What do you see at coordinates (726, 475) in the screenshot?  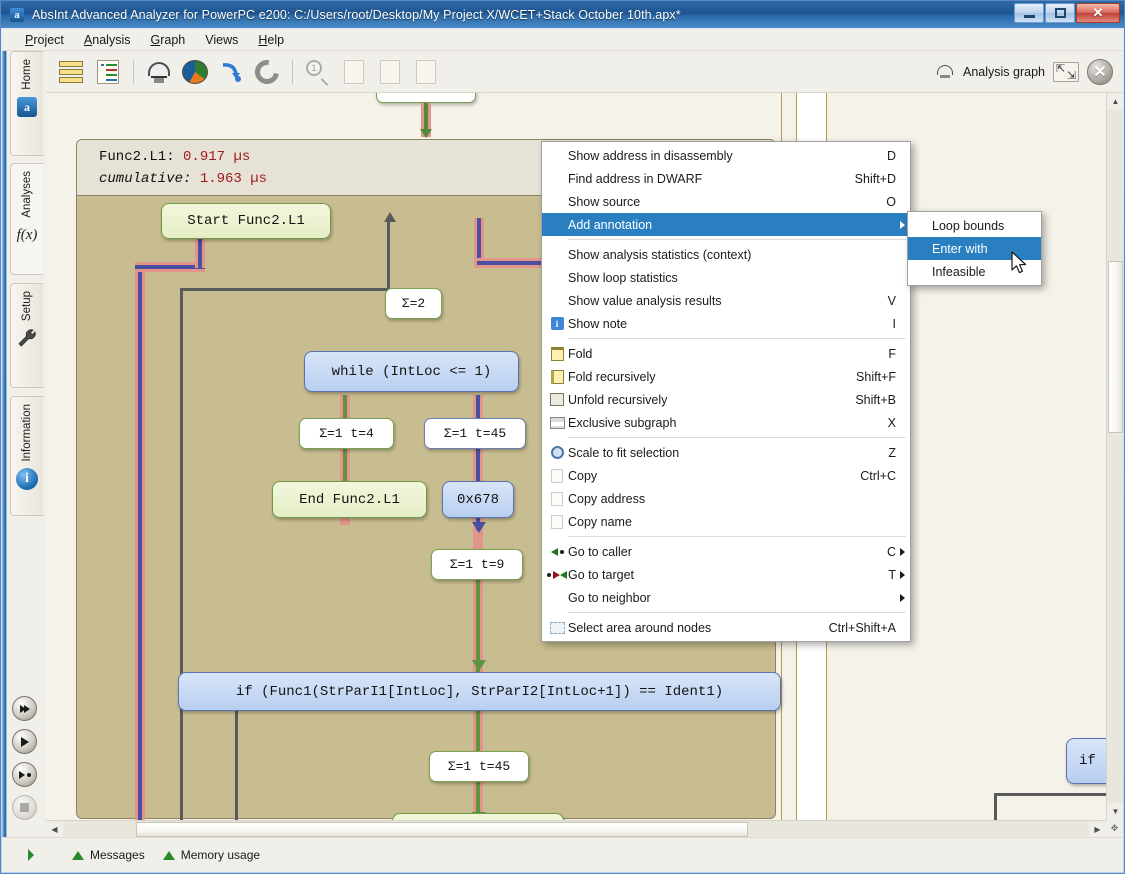 I see `menu-item-copy: Copy Ctrl+C` at bounding box center [726, 475].